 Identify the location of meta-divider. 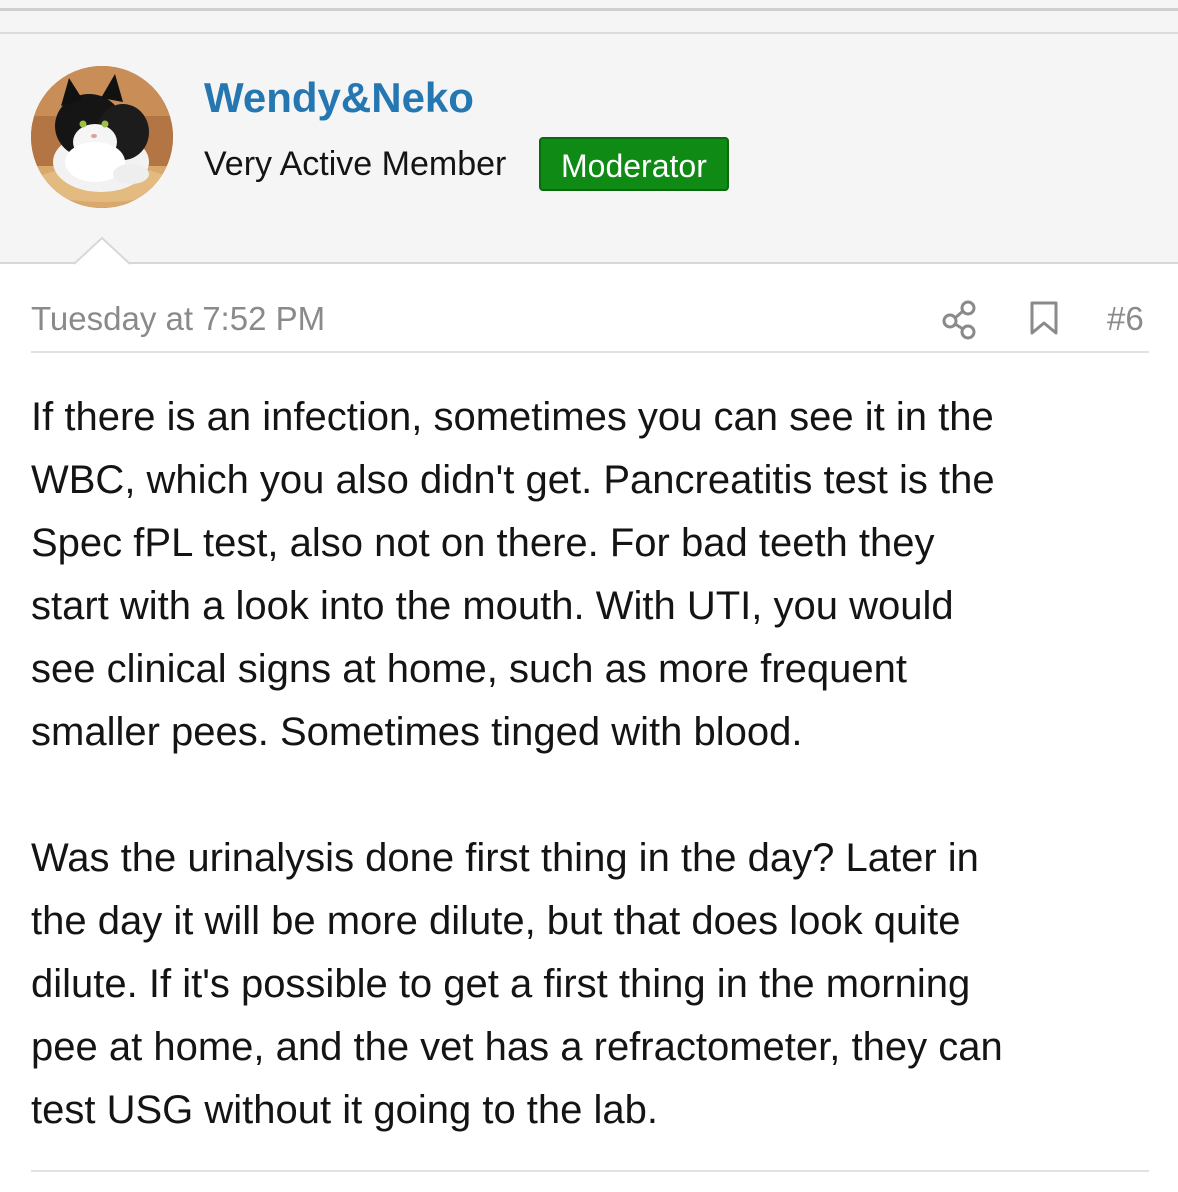
(590, 352).